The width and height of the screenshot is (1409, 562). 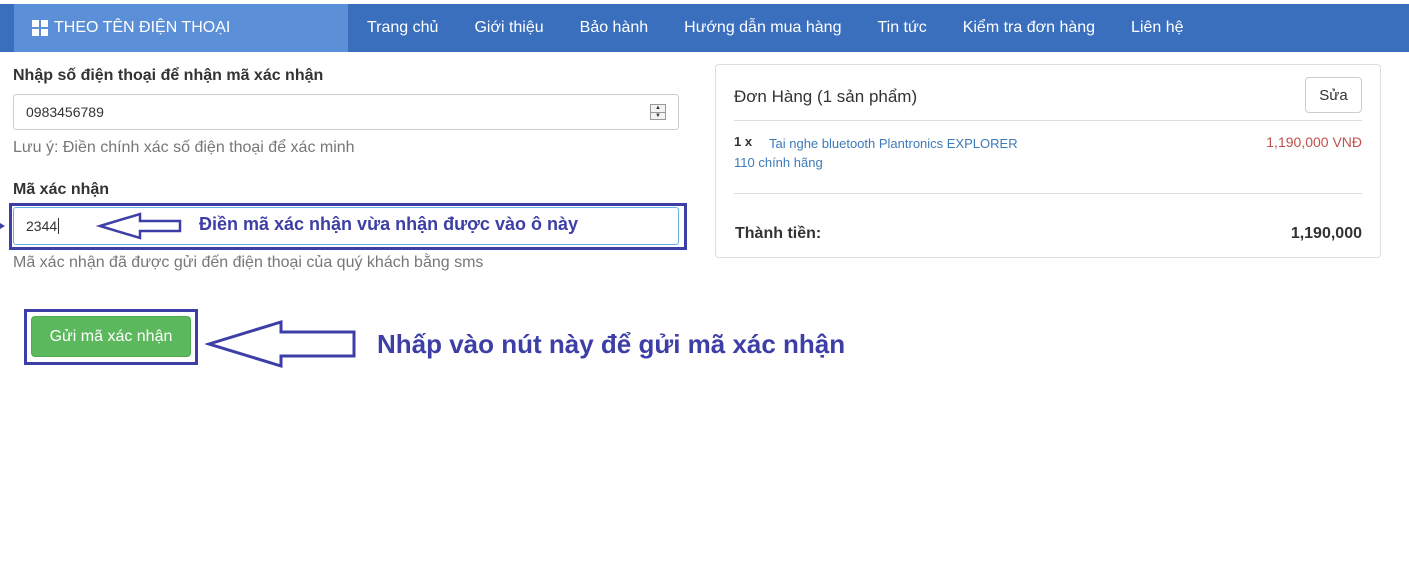 I want to click on nav-item-order-check: Kiểm tra đơn hàng, so click(x=1029, y=28).